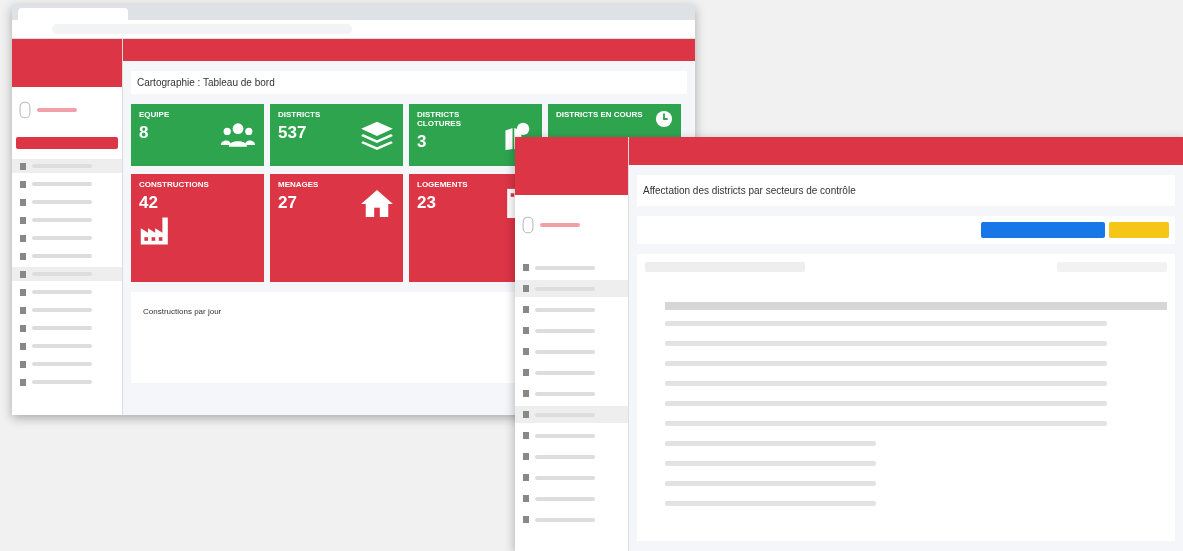 The width and height of the screenshot is (1183, 551). What do you see at coordinates (238, 135) in the screenshot?
I see `users-icon` at bounding box center [238, 135].